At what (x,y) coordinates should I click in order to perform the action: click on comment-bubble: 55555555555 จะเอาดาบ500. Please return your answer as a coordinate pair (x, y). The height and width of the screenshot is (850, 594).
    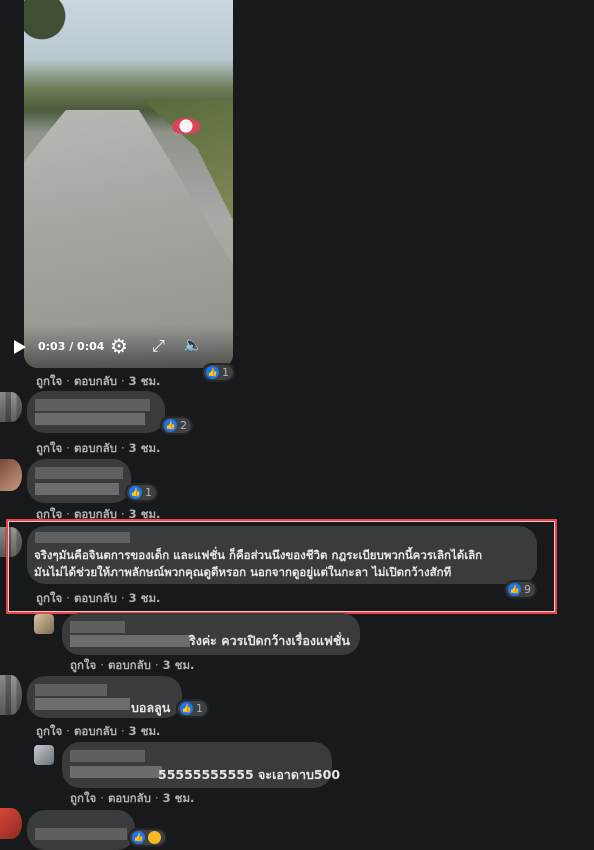
    Looking at the image, I should click on (201, 765).